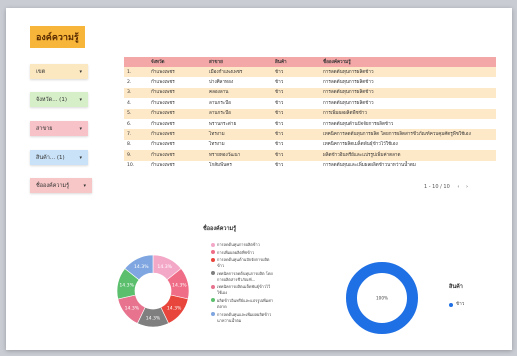 This screenshot has width=517, height=356. I want to click on product-donut-chart: 100%, so click(382, 298).